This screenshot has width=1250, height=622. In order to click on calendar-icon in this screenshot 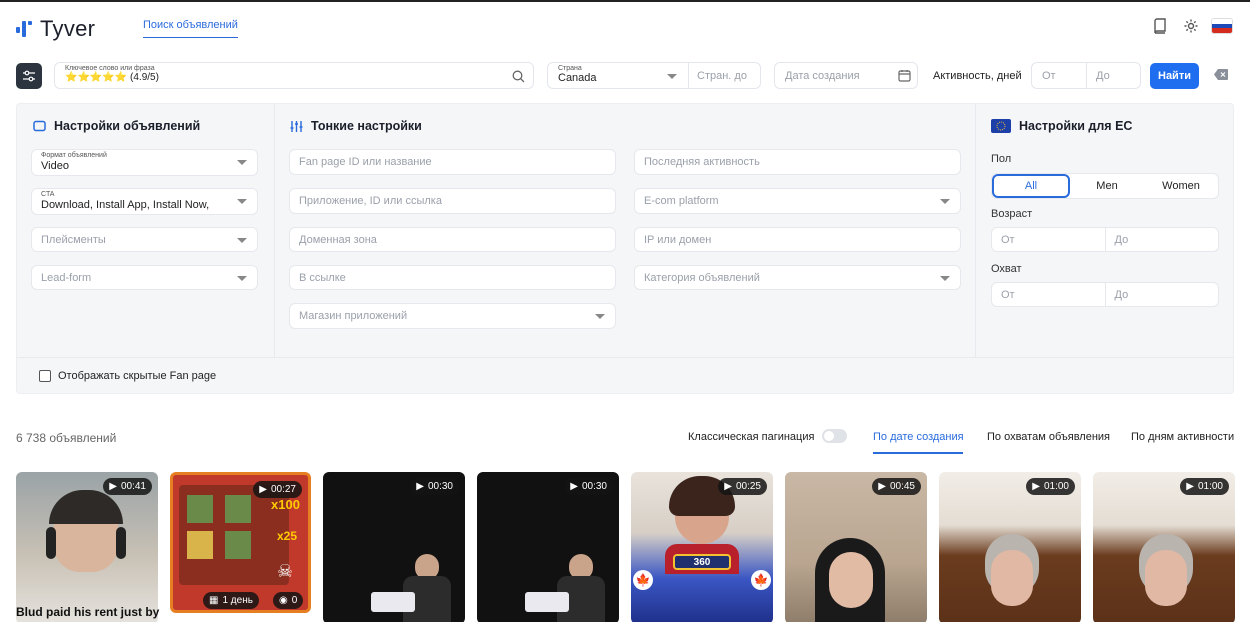, I will do `click(904, 75)`.